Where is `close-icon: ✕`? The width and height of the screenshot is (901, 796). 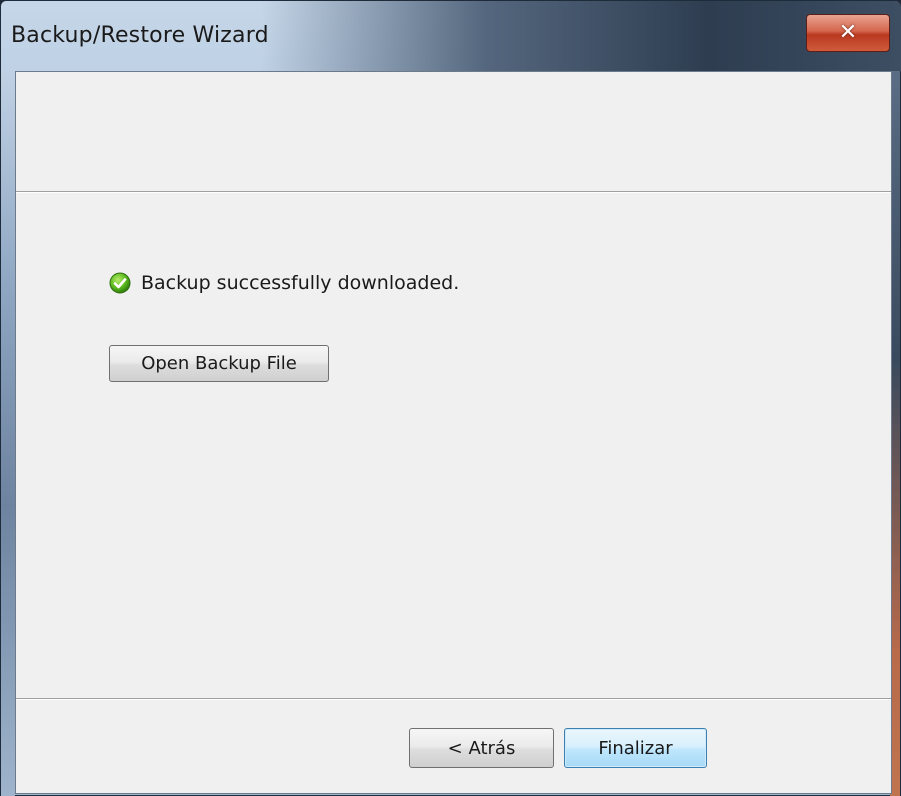 close-icon: ✕ is located at coordinates (848, 32).